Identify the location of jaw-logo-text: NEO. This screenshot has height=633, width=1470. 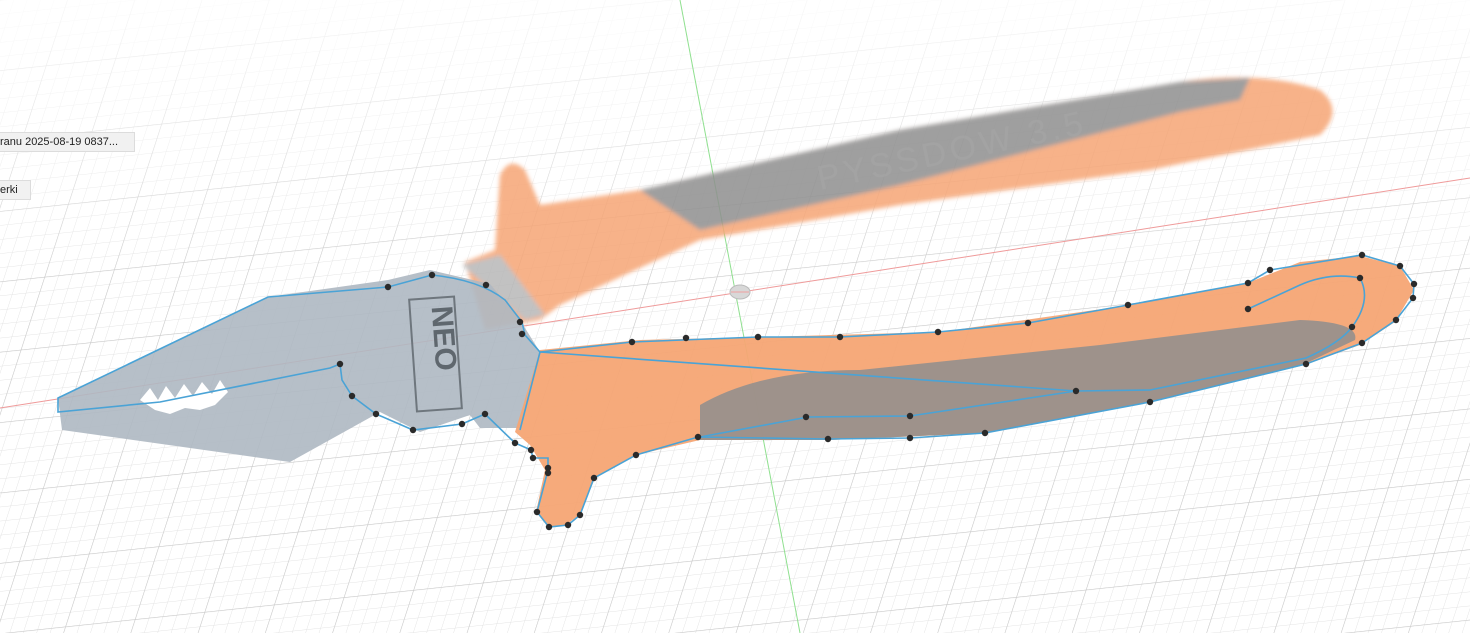
(443, 338).